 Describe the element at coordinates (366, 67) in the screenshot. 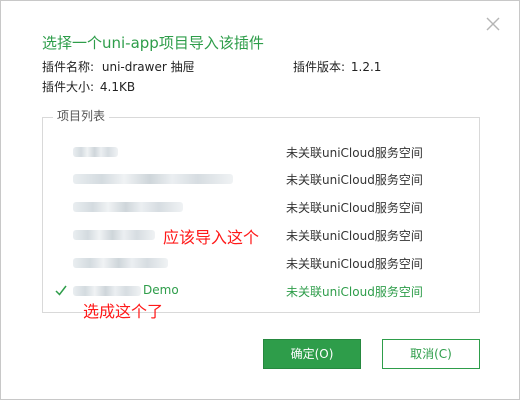

I see `plugin-version-value: 1.2.1` at that location.